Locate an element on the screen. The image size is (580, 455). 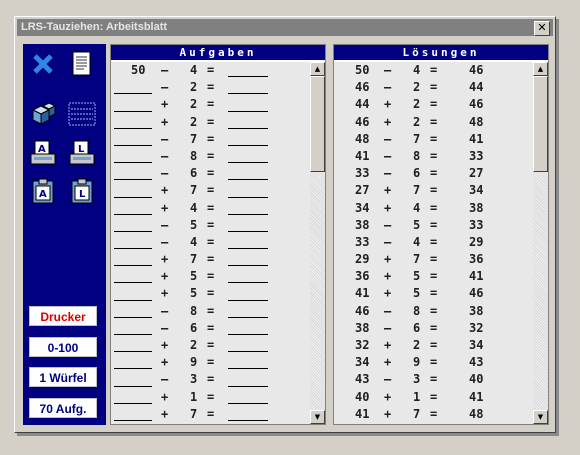
solution-operand: 1 is located at coordinates (417, 396).